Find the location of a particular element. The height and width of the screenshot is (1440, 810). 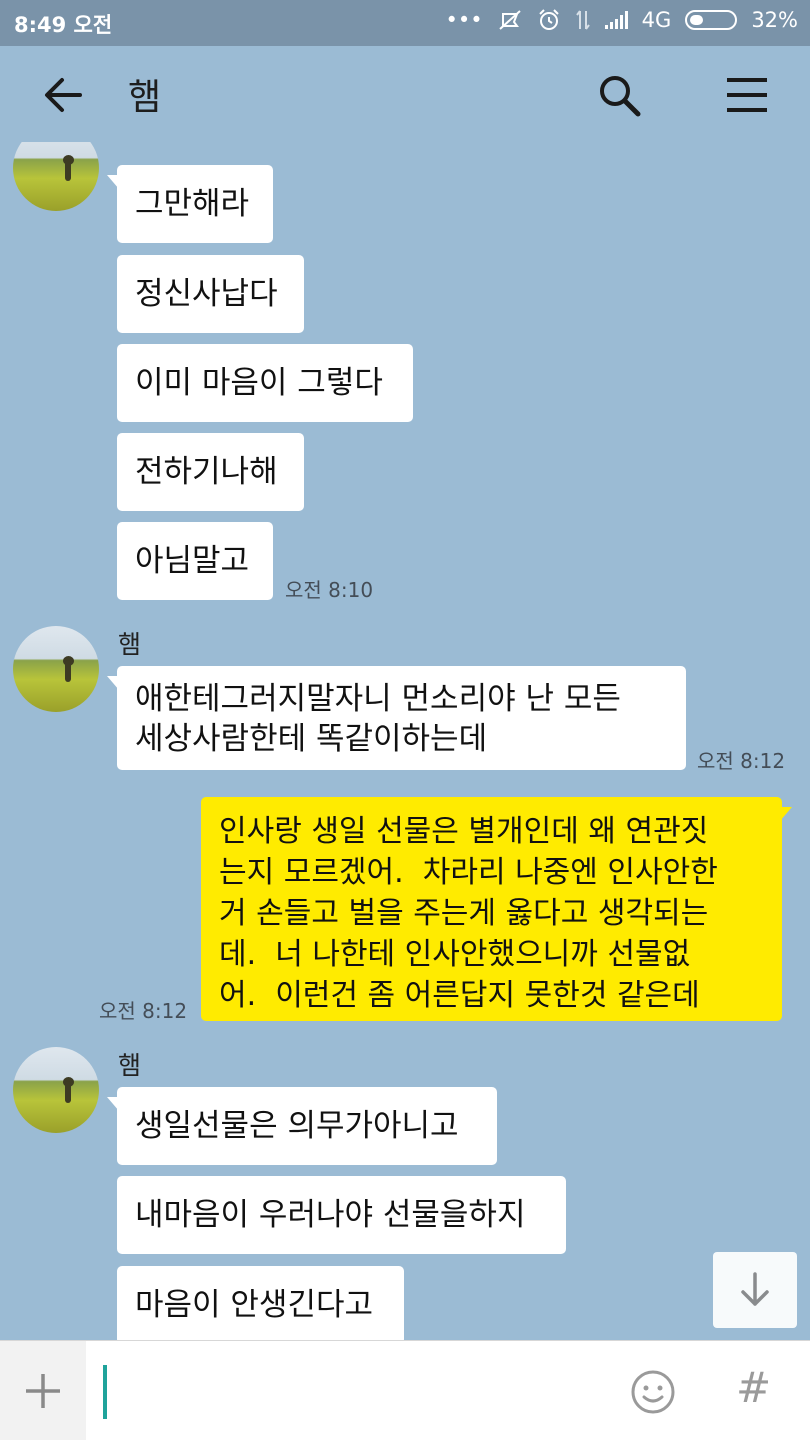

notification-dots-icon: ••• is located at coordinates (464, 20).